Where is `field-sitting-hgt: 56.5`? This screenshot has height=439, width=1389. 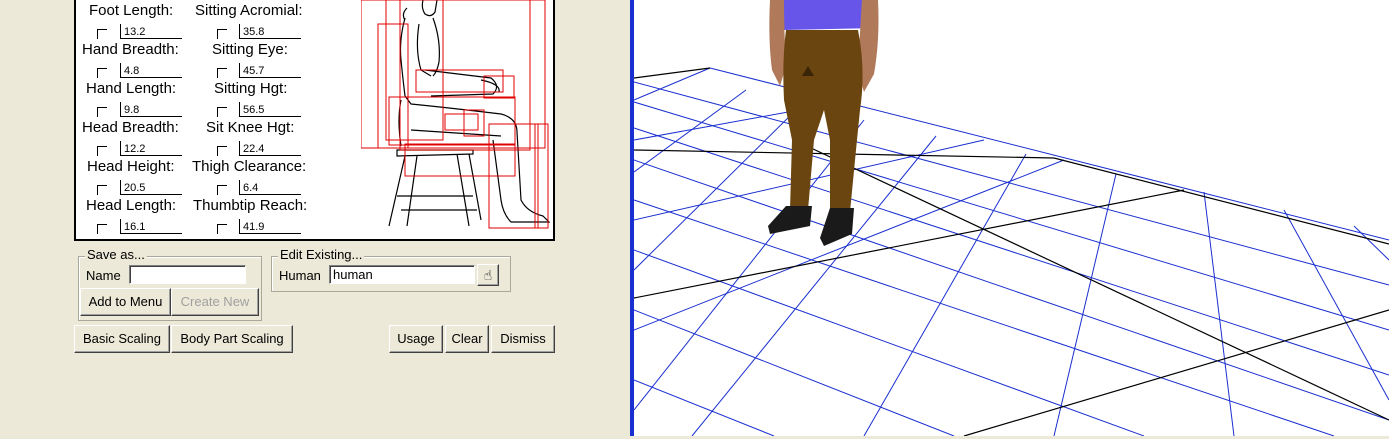 field-sitting-hgt: 56.5 is located at coordinates (270, 109).